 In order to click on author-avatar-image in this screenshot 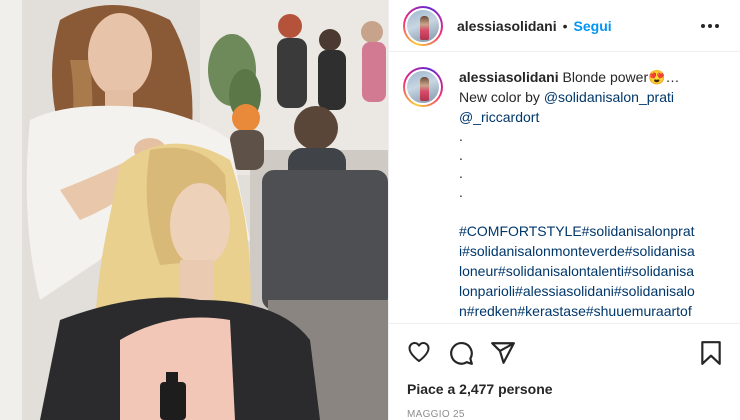, I will do `click(423, 25)`.